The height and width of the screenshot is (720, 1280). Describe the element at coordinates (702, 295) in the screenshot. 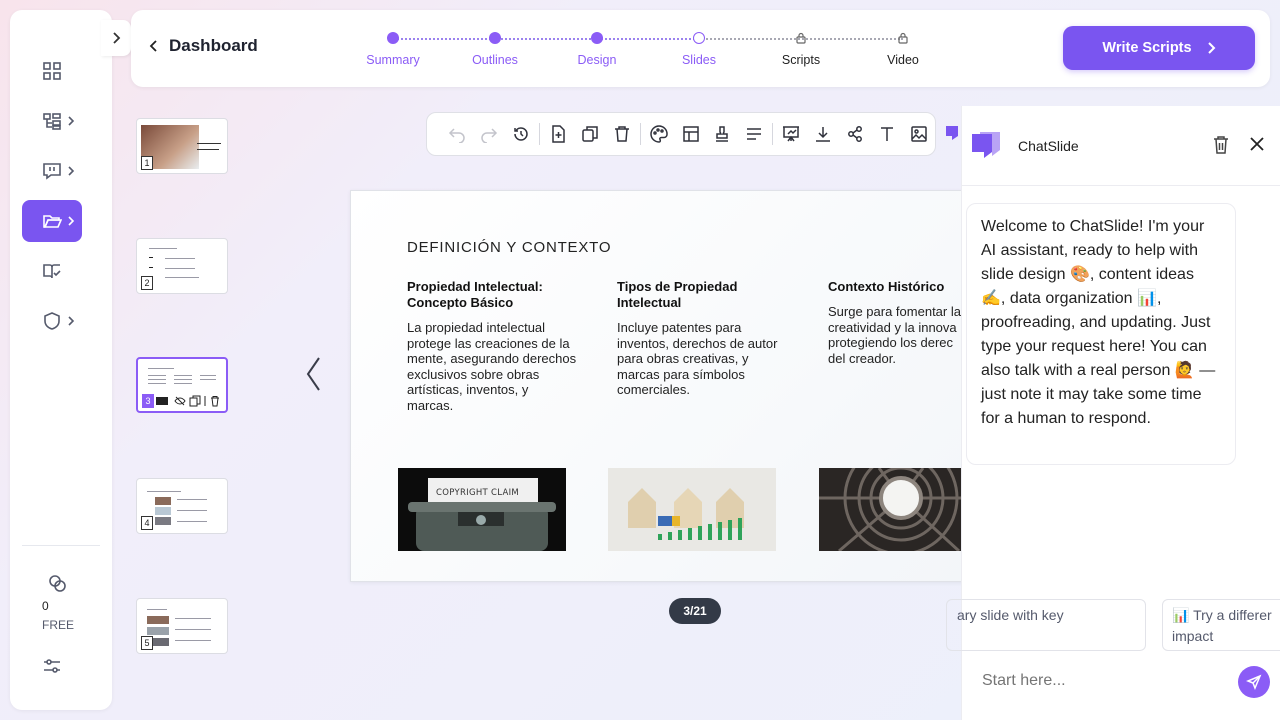

I see `column-title: Tipos de Propiedad Intelectual` at that location.